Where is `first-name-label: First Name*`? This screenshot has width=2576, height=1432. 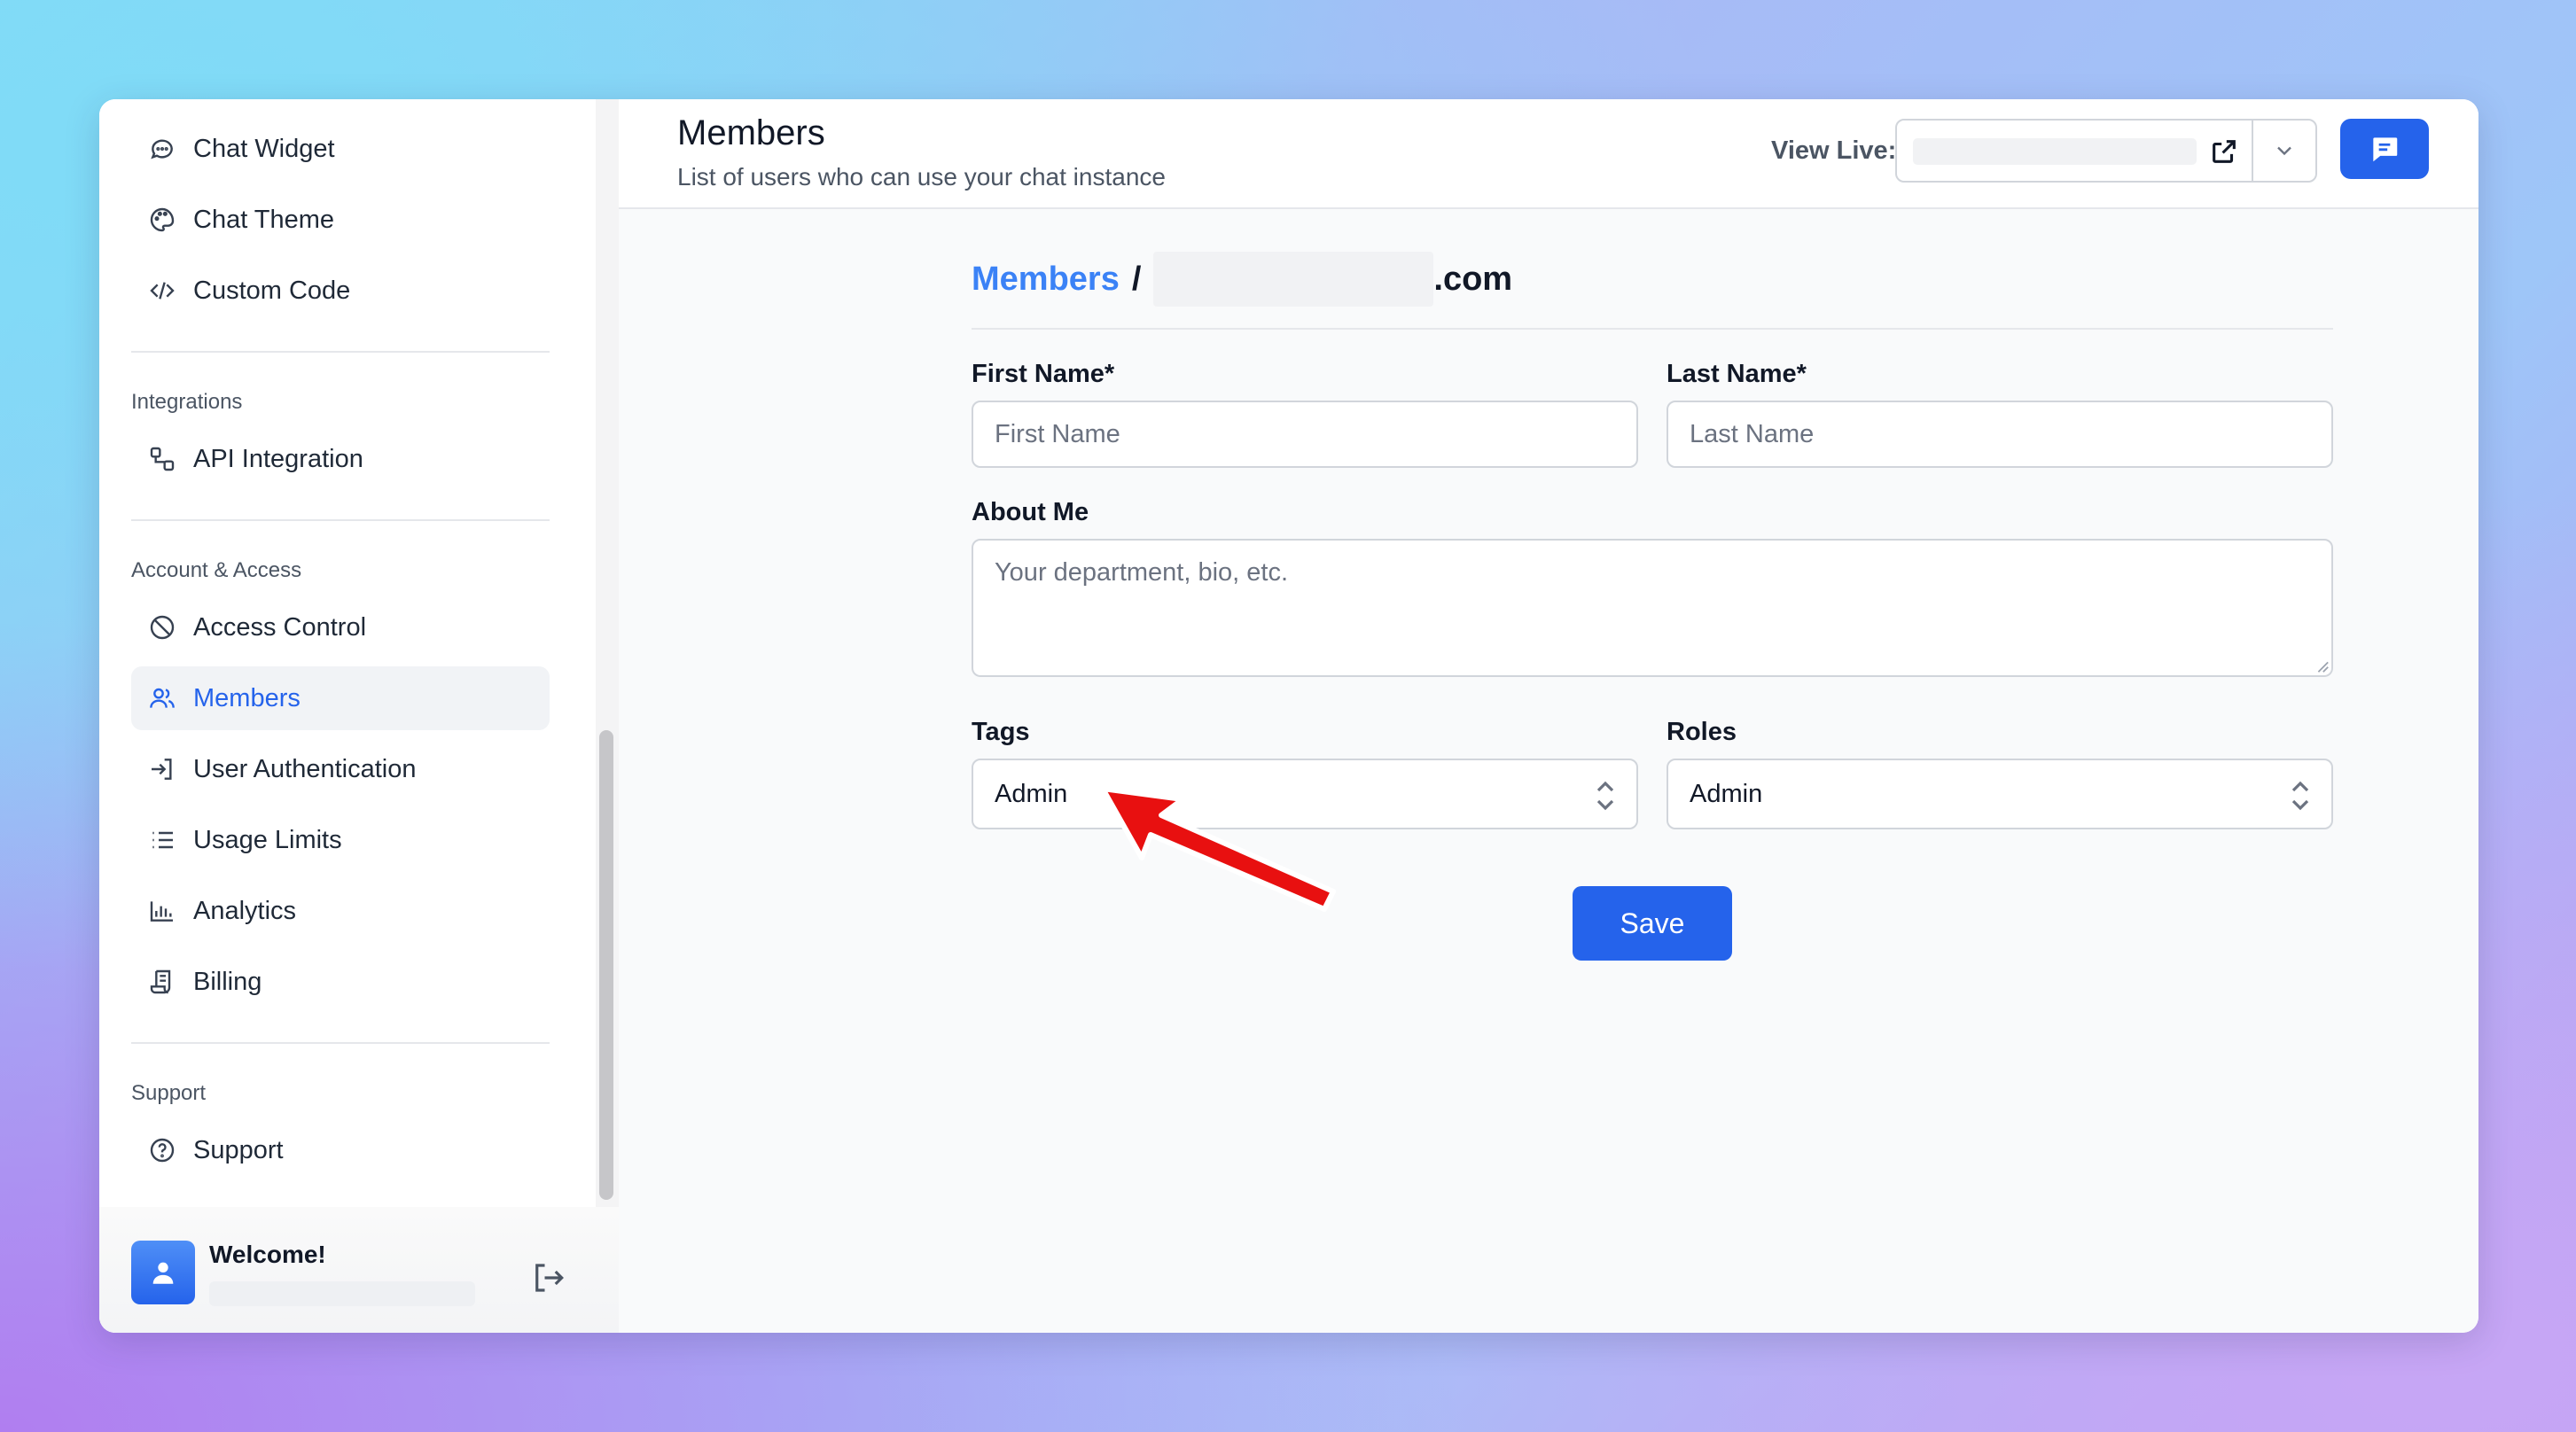
first-name-label: First Name* is located at coordinates (1043, 374).